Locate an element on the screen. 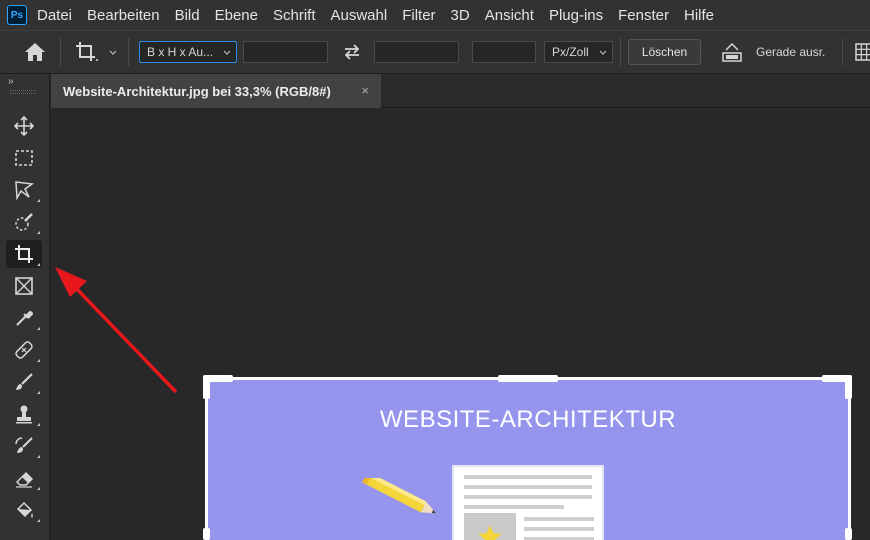 This screenshot has width=870, height=540. resolution-field is located at coordinates (504, 52).